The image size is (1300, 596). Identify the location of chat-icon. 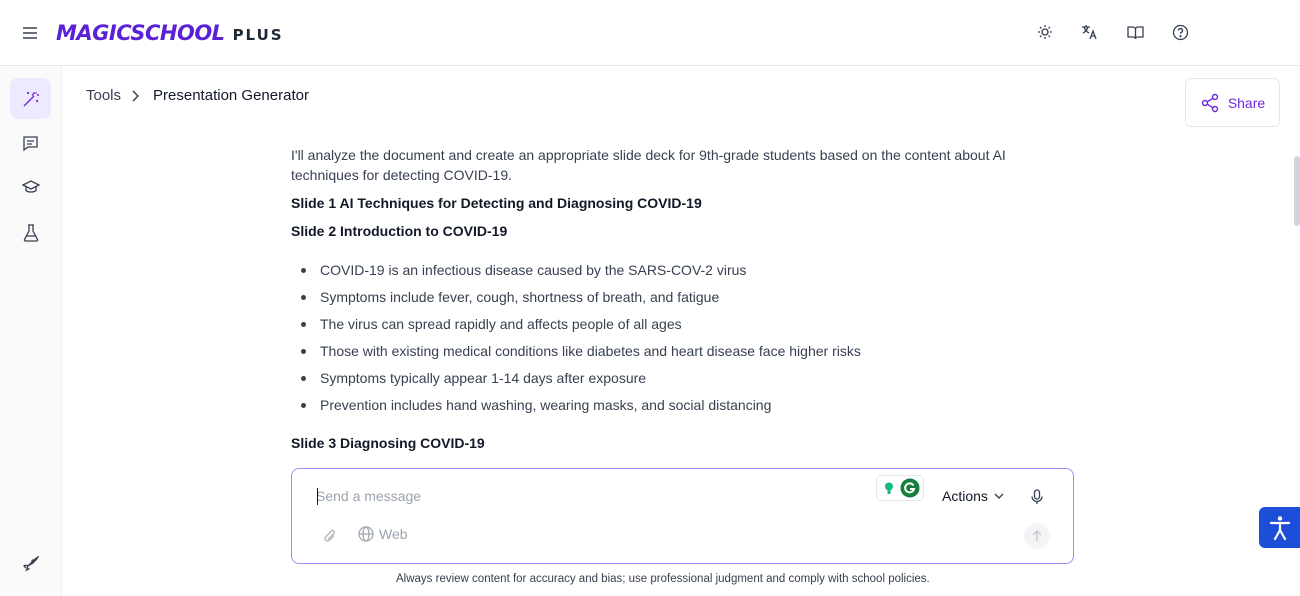
(30, 144).